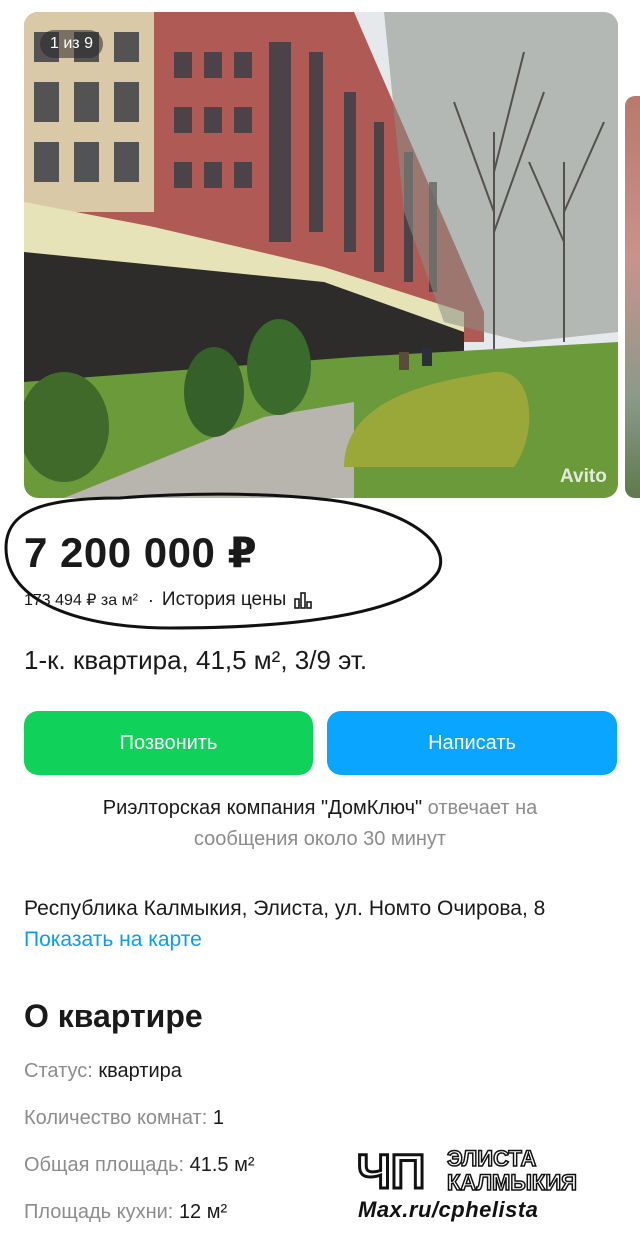 Image resolution: width=640 pixels, height=1250 pixels. Describe the element at coordinates (222, 1165) in the screenshot. I see `param-value: 41.5 м²` at that location.